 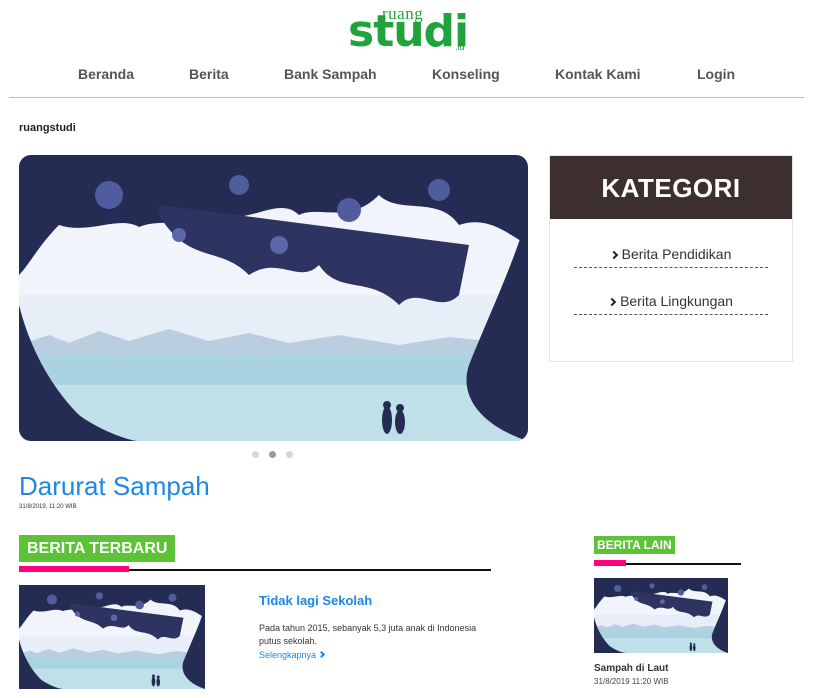 I want to click on nav-item-konseling: Konseling, so click(x=466, y=74).